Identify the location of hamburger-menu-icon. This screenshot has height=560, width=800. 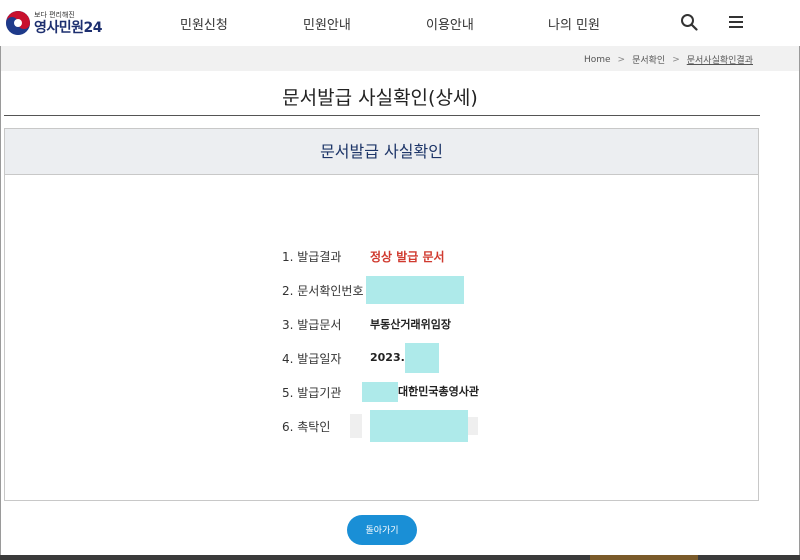
(736, 22).